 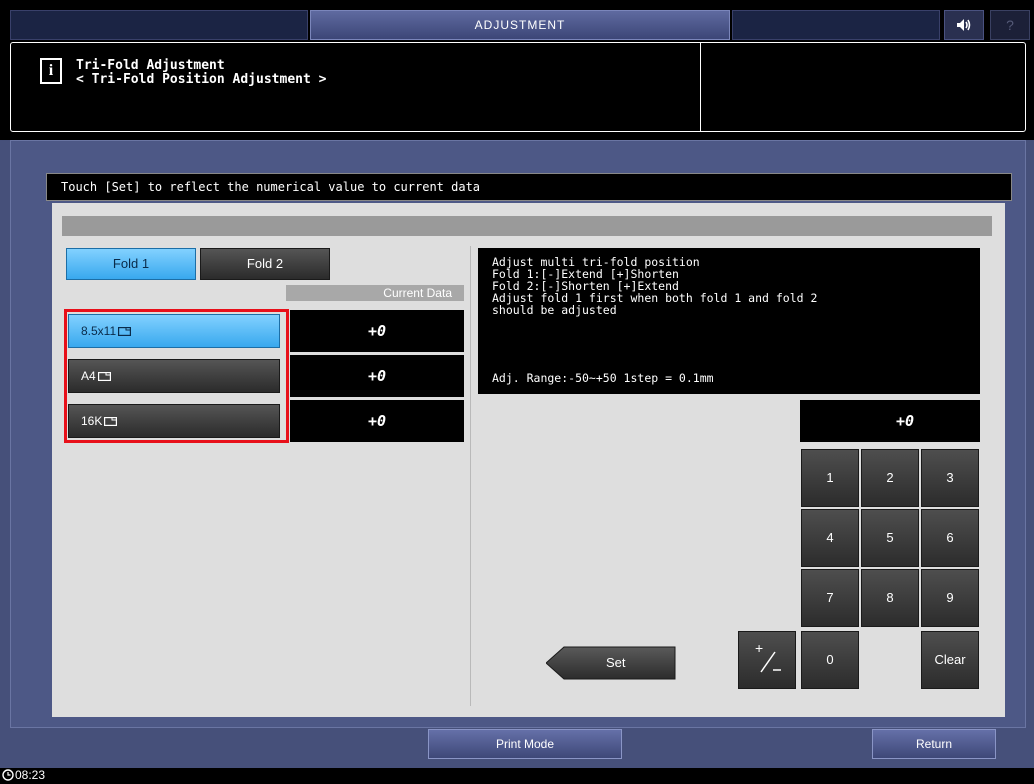 What do you see at coordinates (265, 264) in the screenshot?
I see `tab-fold-2: Fold 2` at bounding box center [265, 264].